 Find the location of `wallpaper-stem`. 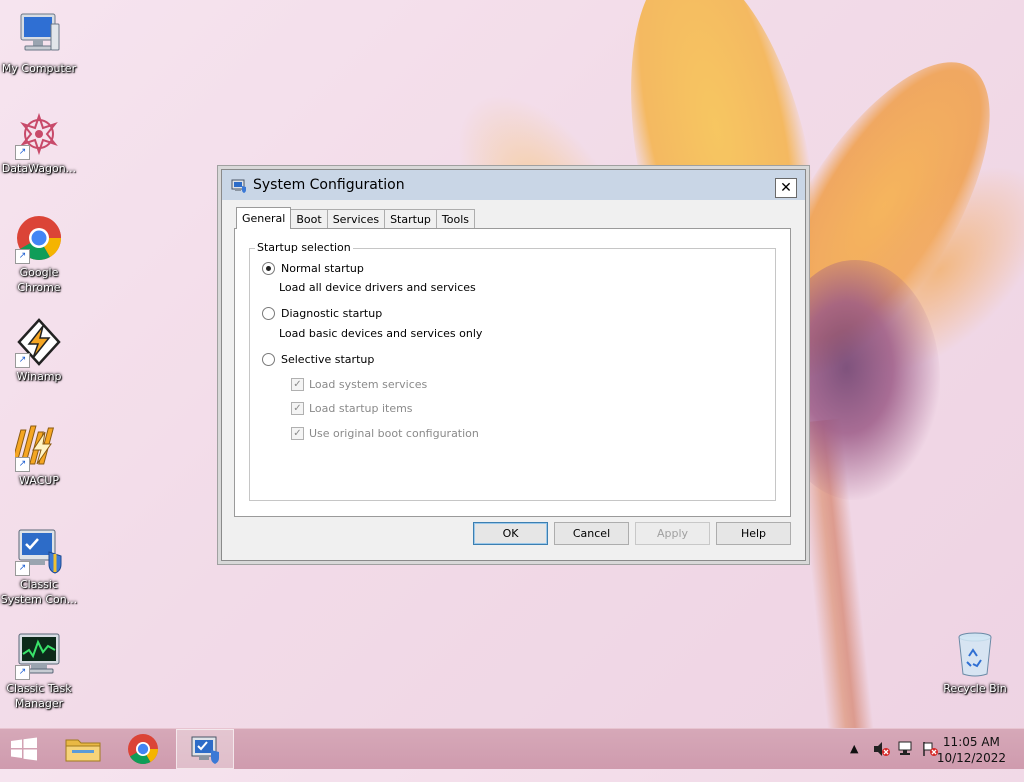

wallpaper-stem is located at coordinates (835, 580).